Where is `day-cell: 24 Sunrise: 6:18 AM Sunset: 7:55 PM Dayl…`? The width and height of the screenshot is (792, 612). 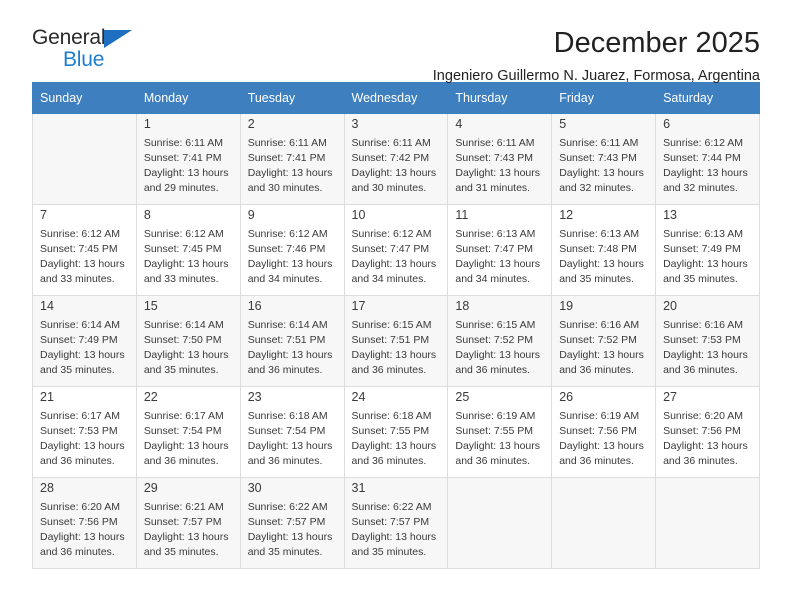
day-cell: 24 Sunrise: 6:18 AM Sunset: 7:55 PM Dayl… is located at coordinates (396, 432).